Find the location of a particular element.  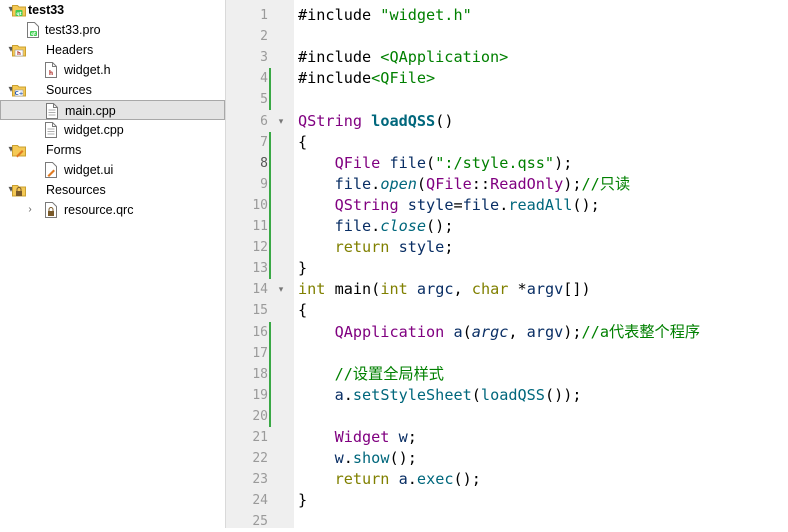

code-line: QFile file(":/style.qss"); is located at coordinates (435, 163).